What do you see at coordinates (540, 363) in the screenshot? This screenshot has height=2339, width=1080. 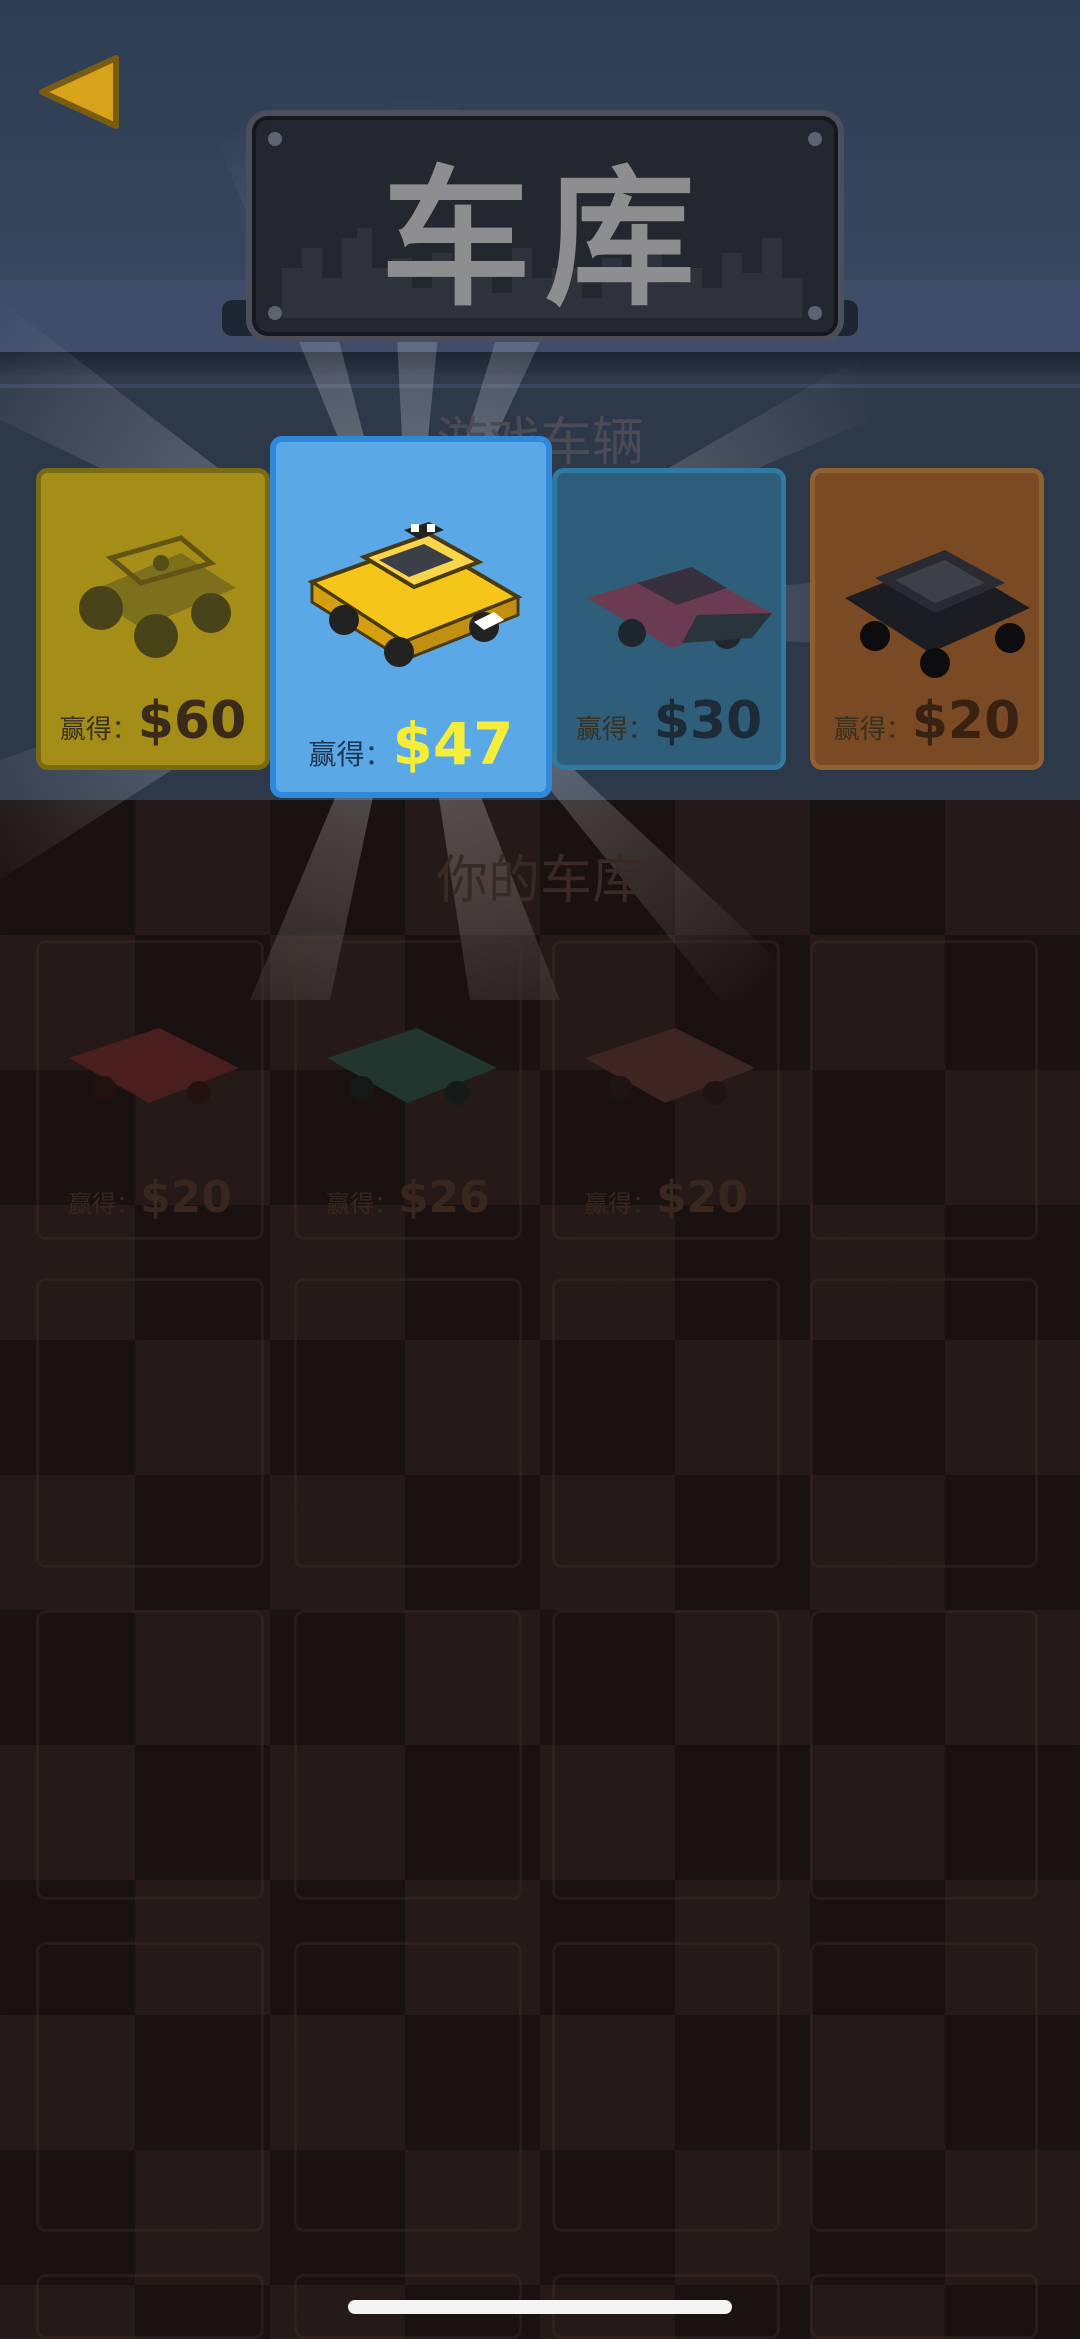 I see `header-shadow` at bounding box center [540, 363].